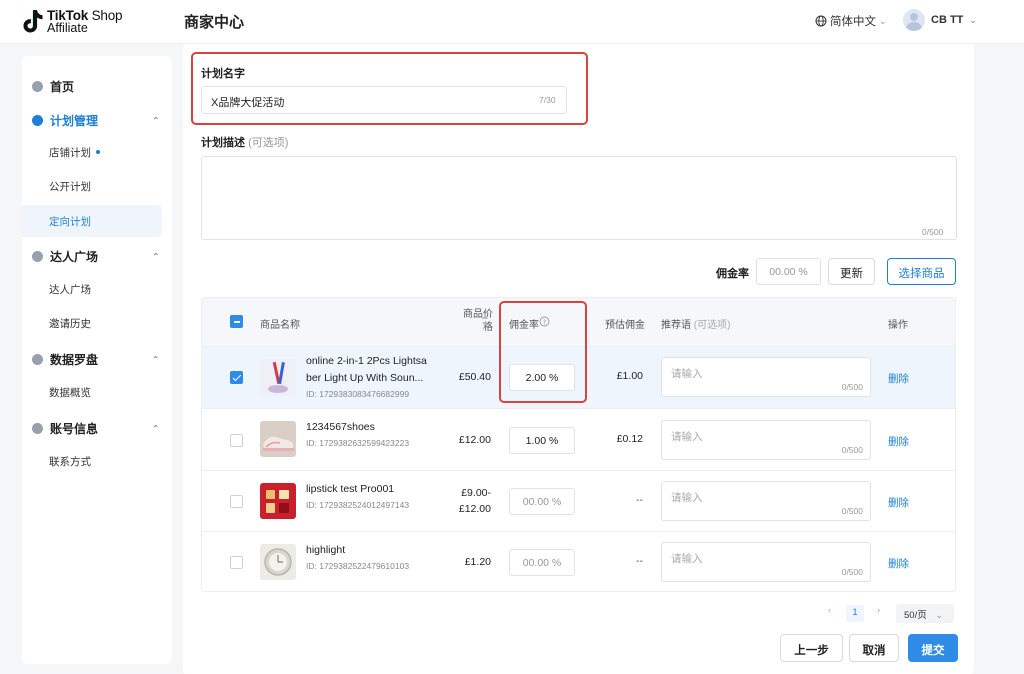 Image resolution: width=1024 pixels, height=674 pixels. I want to click on sidebar-group-plan-management: 计划管理 ⌄, so click(97, 120).